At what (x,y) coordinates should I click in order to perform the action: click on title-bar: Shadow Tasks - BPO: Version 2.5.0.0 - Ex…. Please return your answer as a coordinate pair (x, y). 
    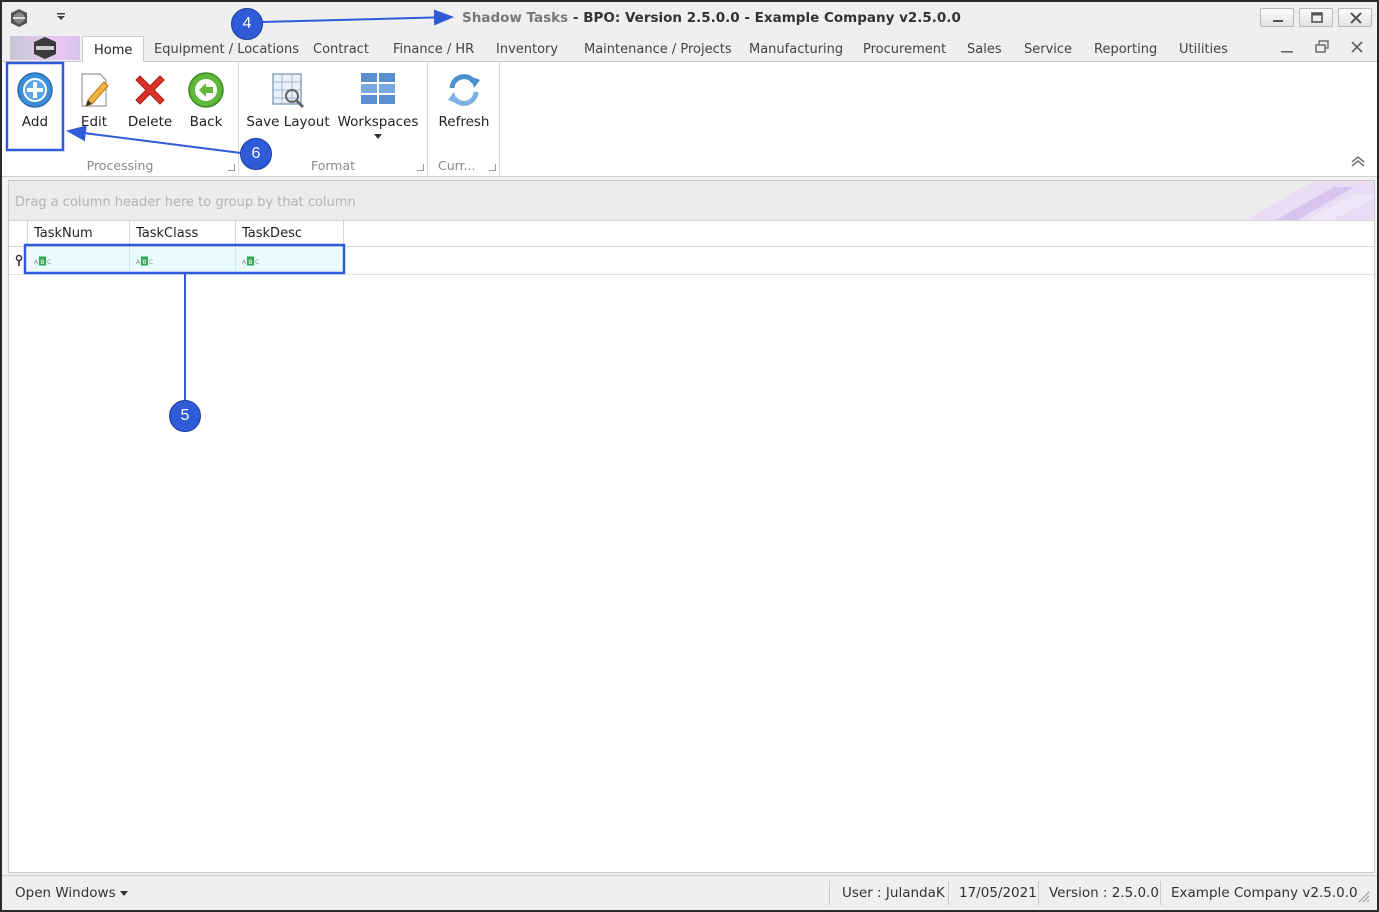
    Looking at the image, I should click on (689, 18).